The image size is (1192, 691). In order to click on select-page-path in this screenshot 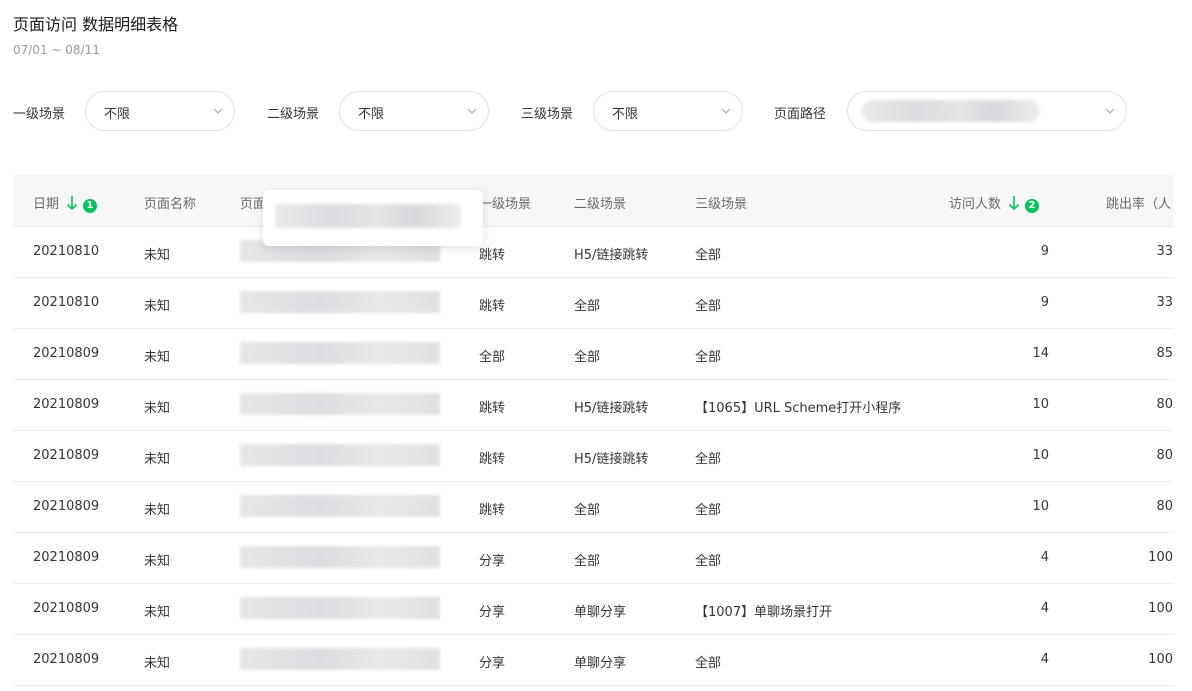, I will do `click(987, 111)`.